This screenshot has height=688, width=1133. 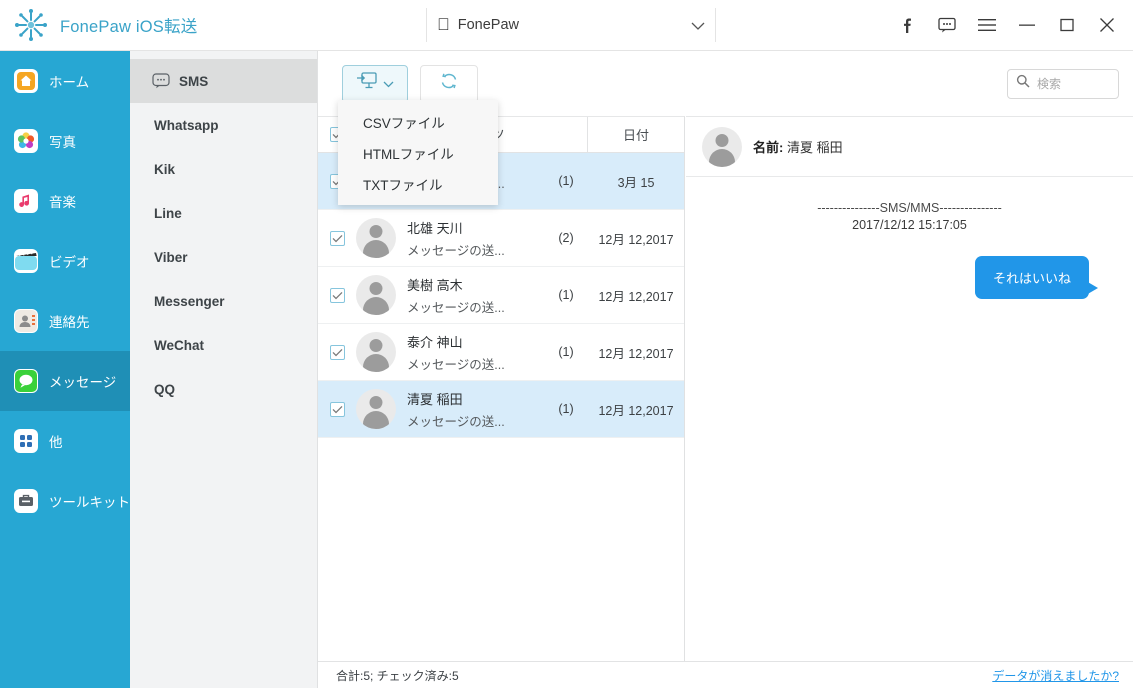 I want to click on close-icon, so click(x=1107, y=25).